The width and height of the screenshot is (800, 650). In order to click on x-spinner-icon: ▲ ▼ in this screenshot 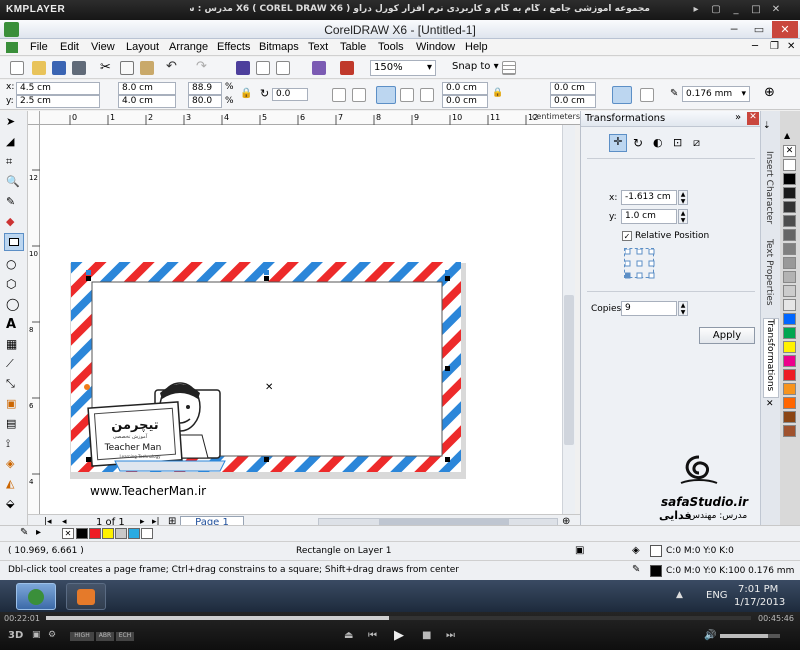, I will do `click(683, 197)`.